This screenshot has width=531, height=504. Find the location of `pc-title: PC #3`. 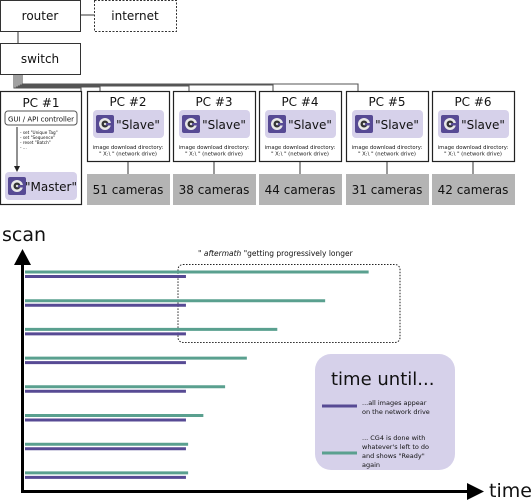

pc-title: PC #3 is located at coordinates (213, 102).